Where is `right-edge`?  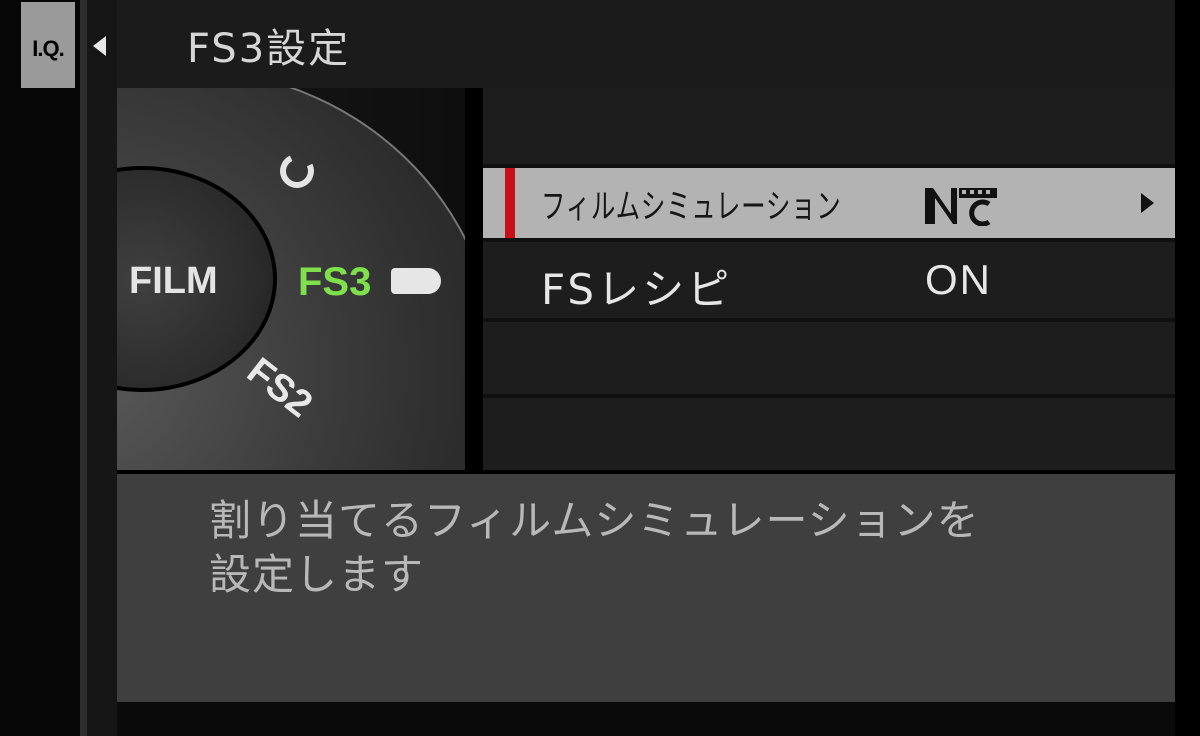 right-edge is located at coordinates (1187, 368).